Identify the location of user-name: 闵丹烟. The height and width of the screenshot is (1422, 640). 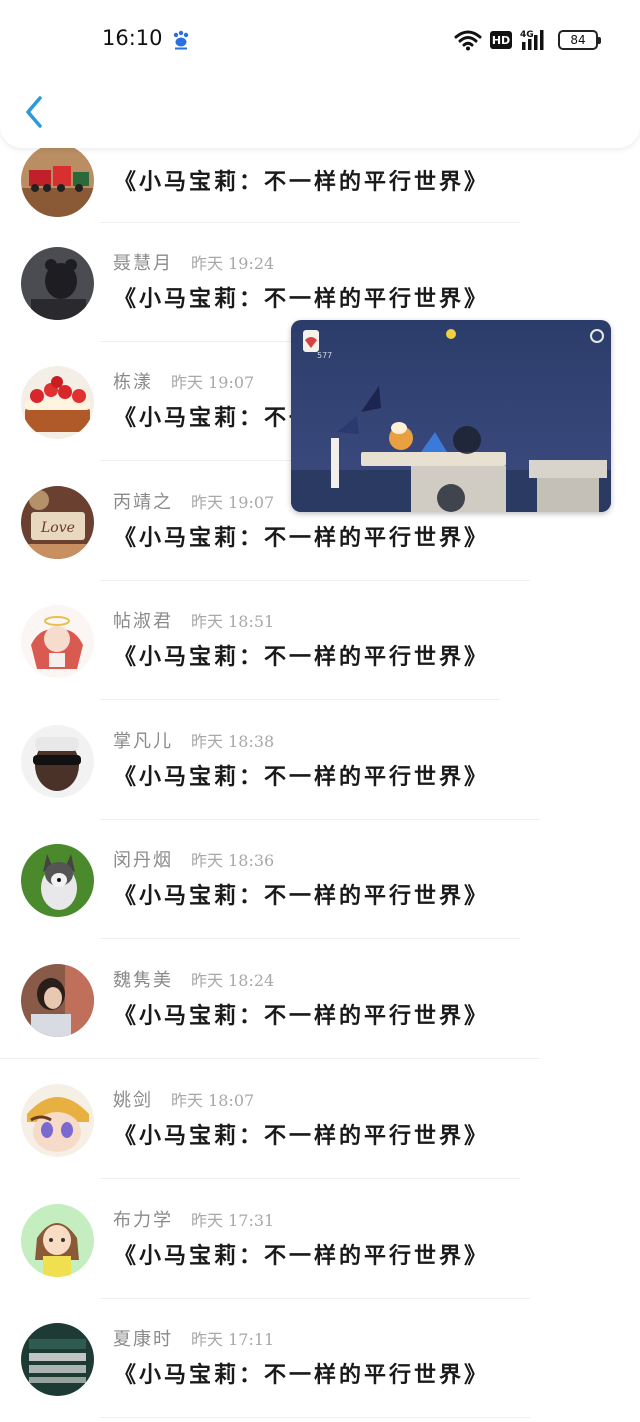
(143, 860).